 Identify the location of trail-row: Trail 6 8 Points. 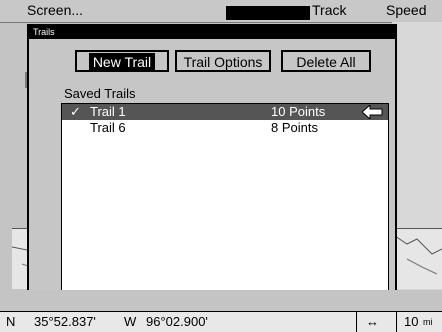
(225, 128).